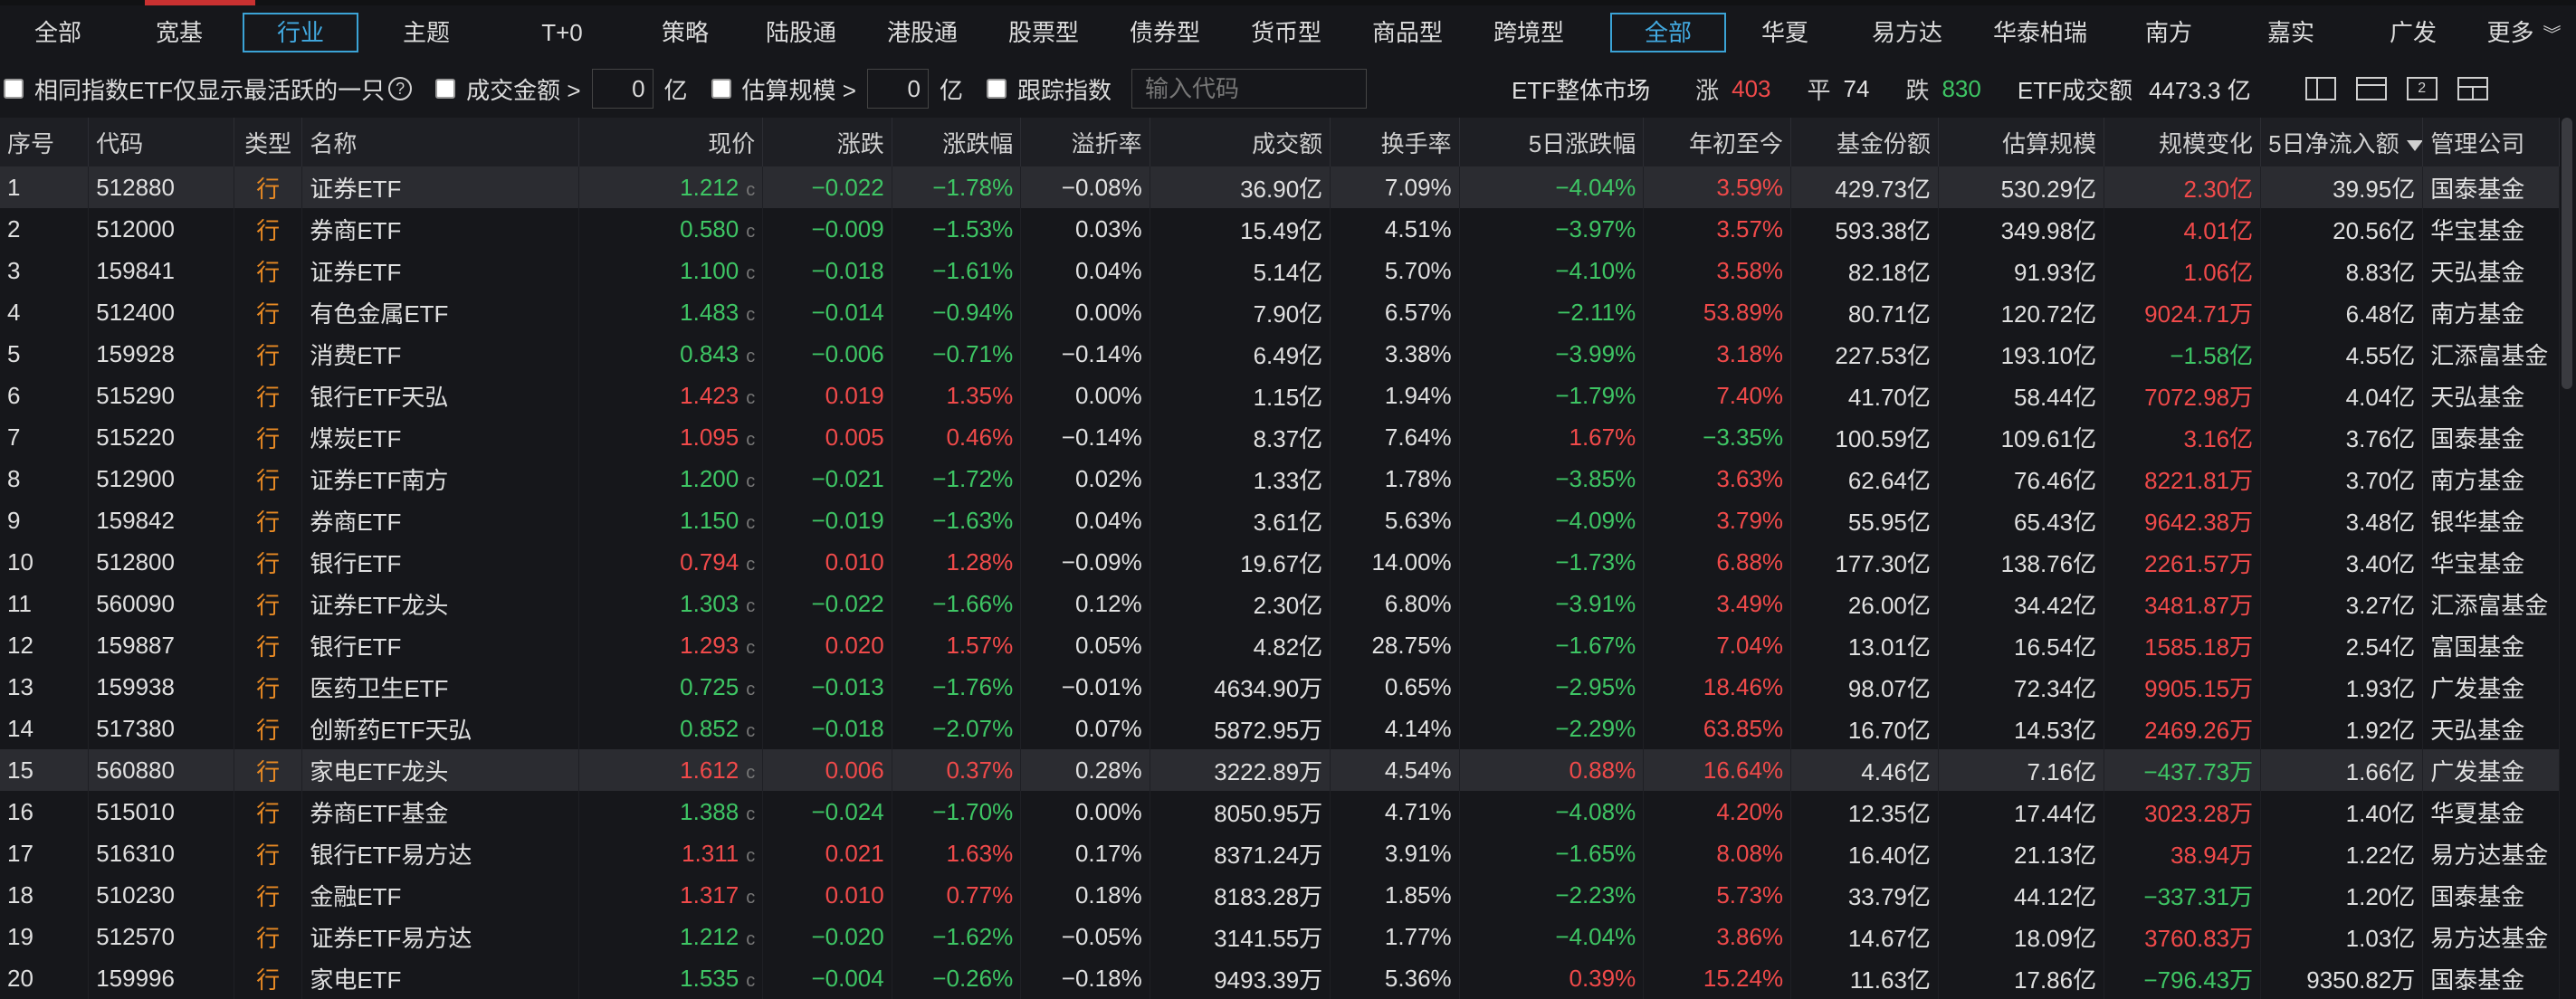 This screenshot has width=2576, height=999. What do you see at coordinates (2040, 32) in the screenshot?
I see `tab-group2-3: 华泰柏瑞` at bounding box center [2040, 32].